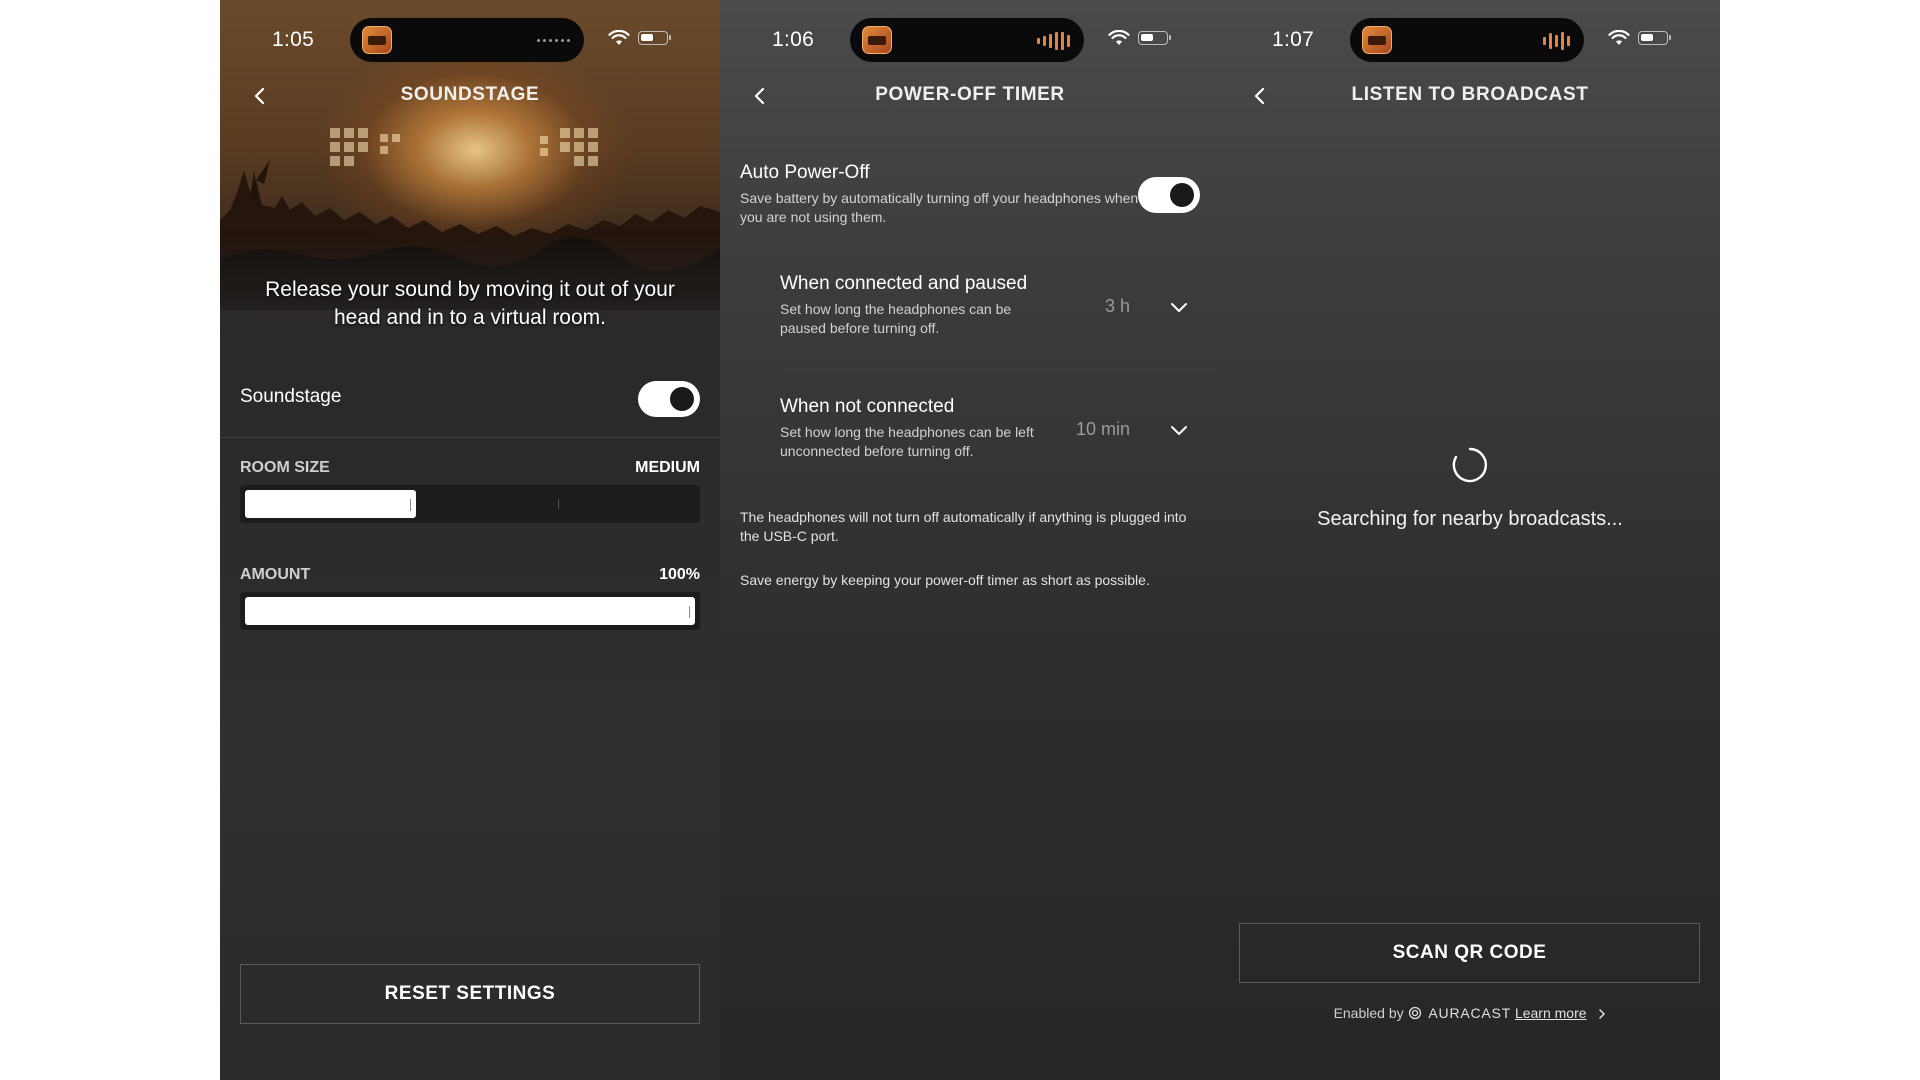 The image size is (1920, 1080). What do you see at coordinates (1602, 1014) in the screenshot?
I see `chevron-right-icon` at bounding box center [1602, 1014].